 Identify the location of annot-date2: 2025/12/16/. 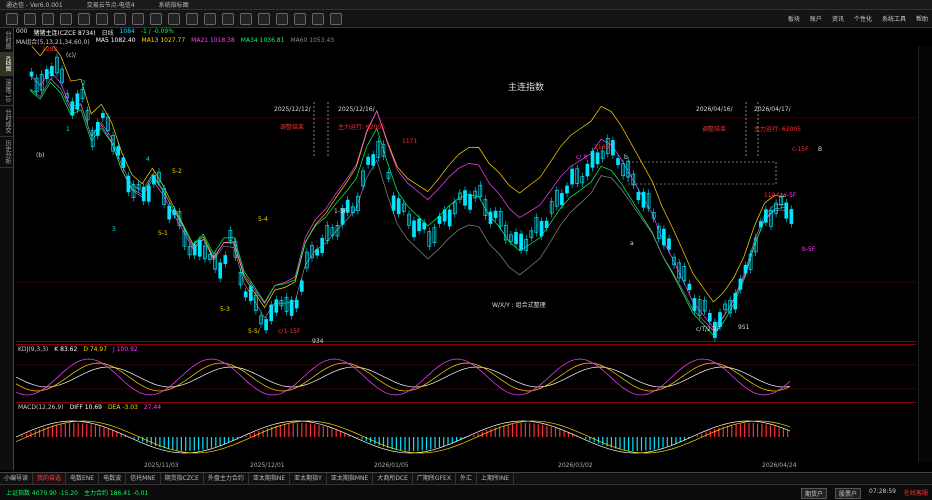
(356, 109).